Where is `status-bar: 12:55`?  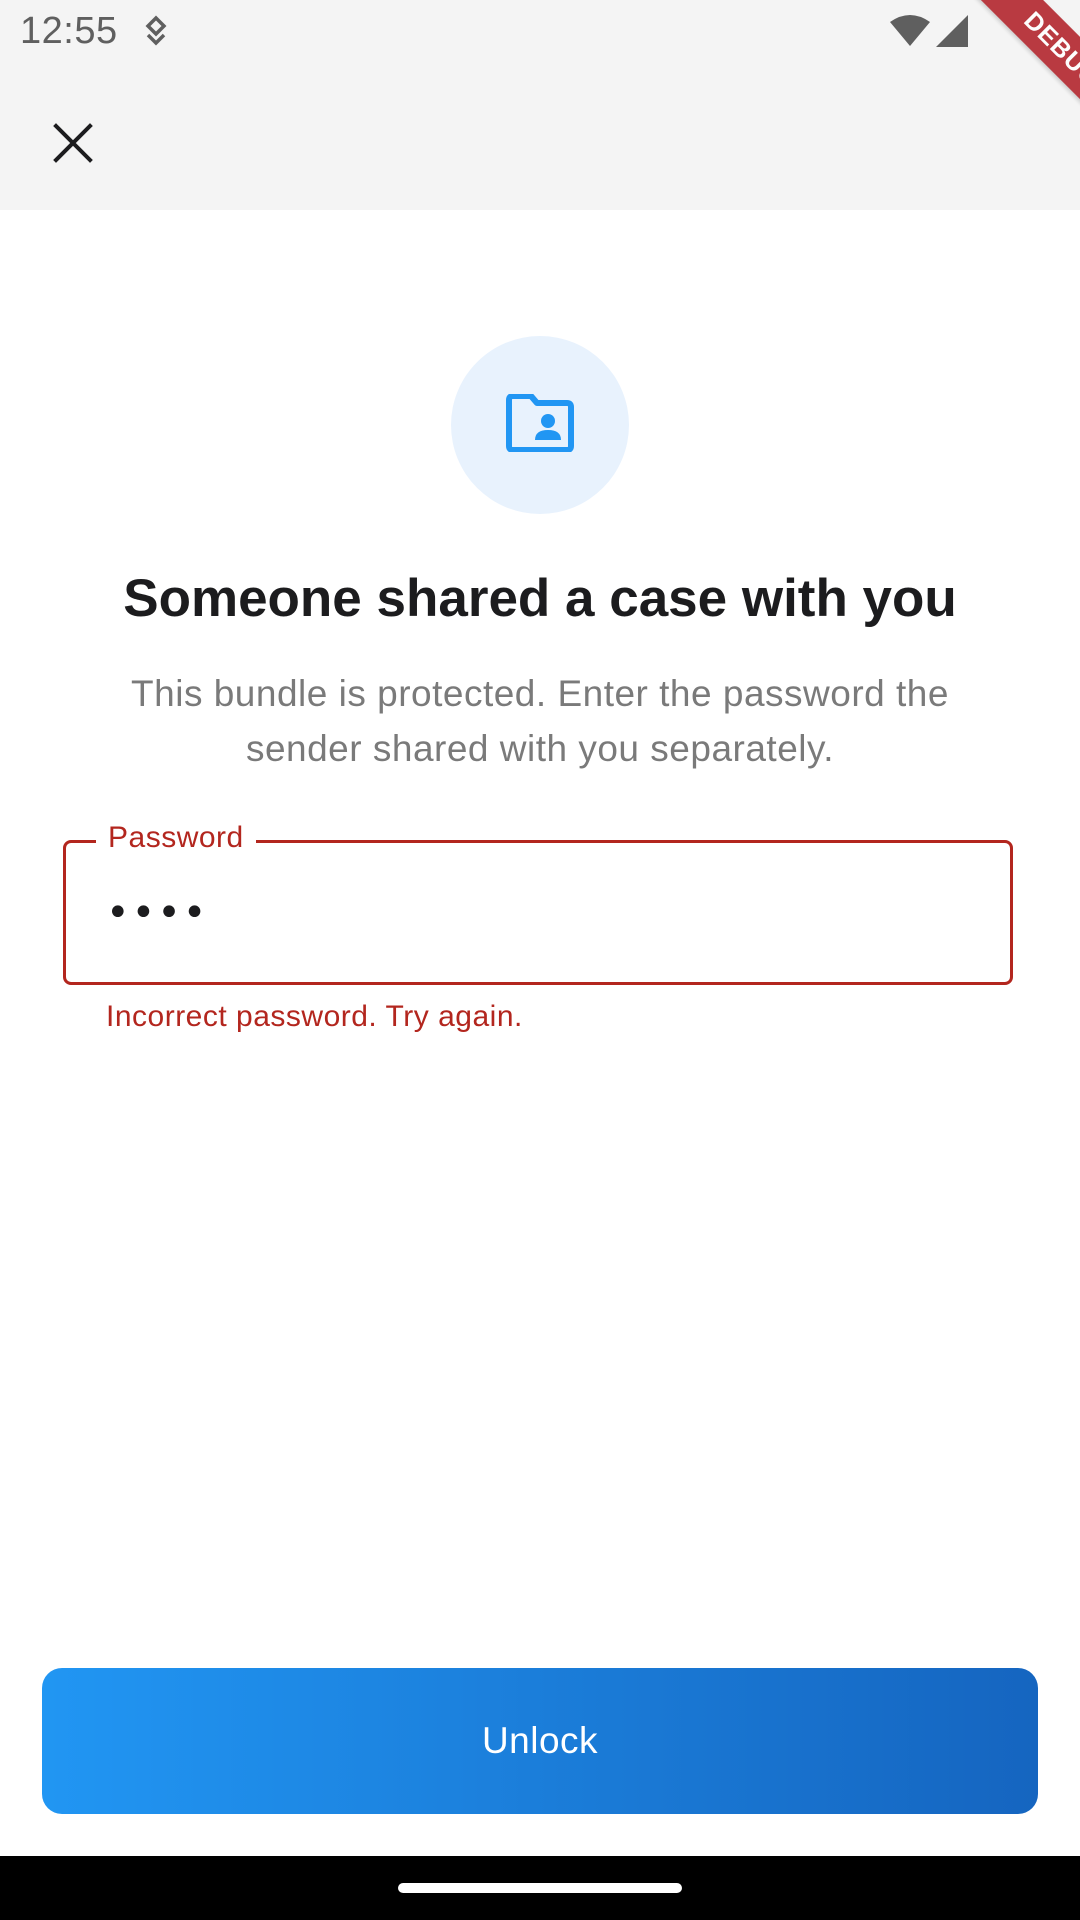 status-bar: 12:55 is located at coordinates (540, 32).